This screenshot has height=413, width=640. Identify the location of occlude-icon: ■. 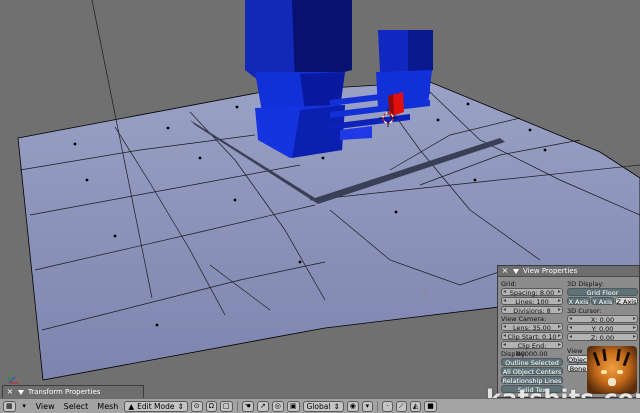
(430, 406).